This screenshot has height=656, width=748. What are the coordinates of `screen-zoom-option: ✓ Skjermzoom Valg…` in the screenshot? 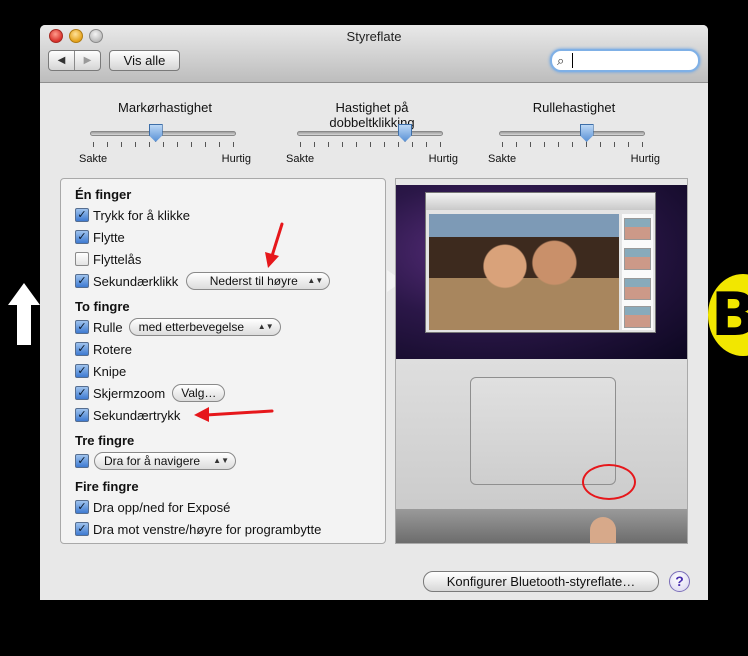 It's located at (150, 393).